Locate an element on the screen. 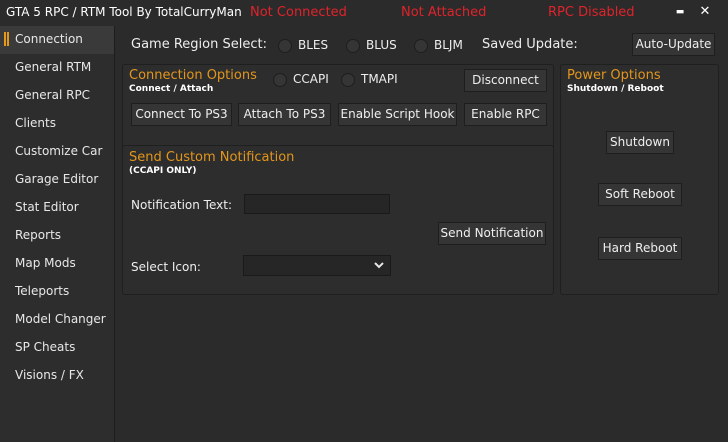  sidebar-item-stat-editor: Stat Editor is located at coordinates (57, 208).